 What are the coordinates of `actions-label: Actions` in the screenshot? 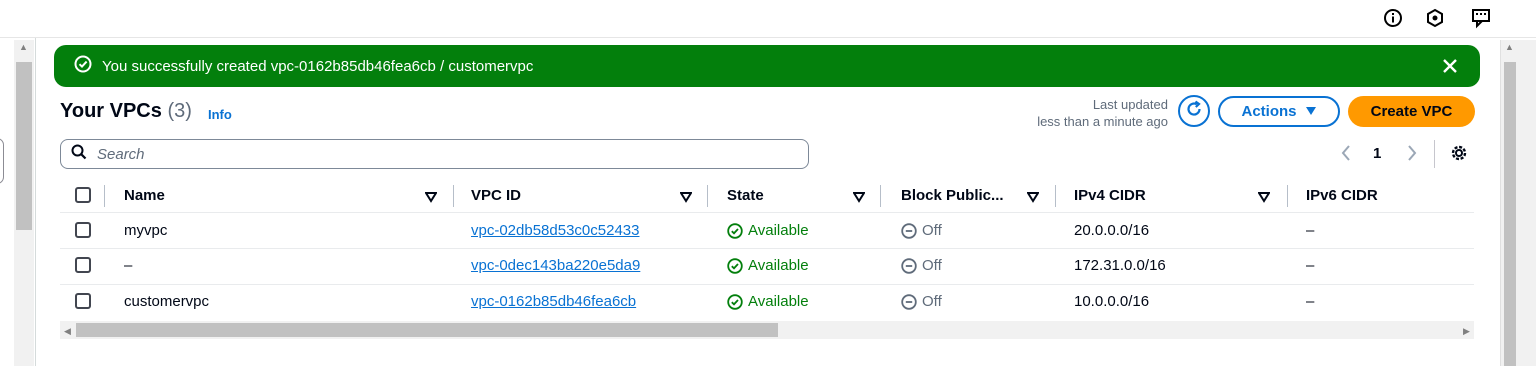 It's located at (1269, 111).